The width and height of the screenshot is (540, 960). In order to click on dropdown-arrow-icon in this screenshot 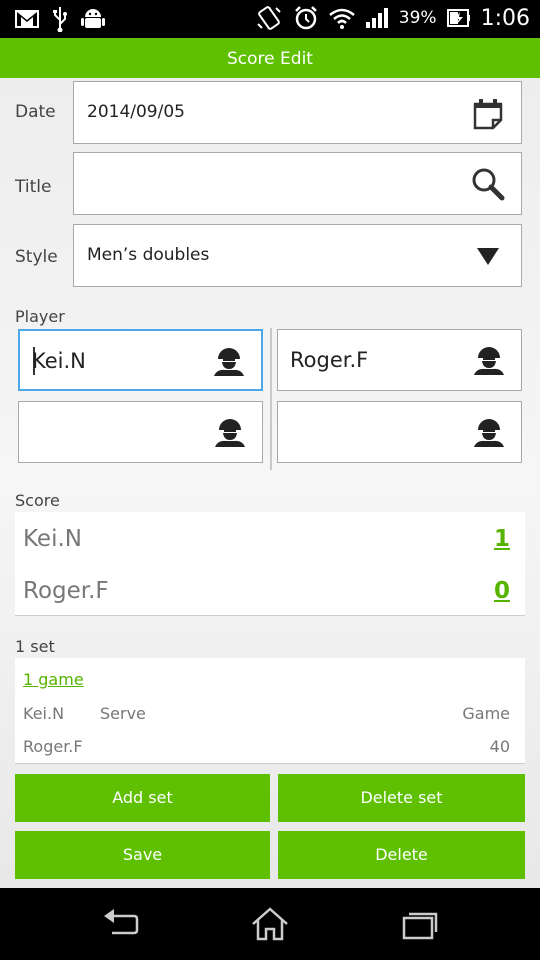, I will do `click(488, 256)`.